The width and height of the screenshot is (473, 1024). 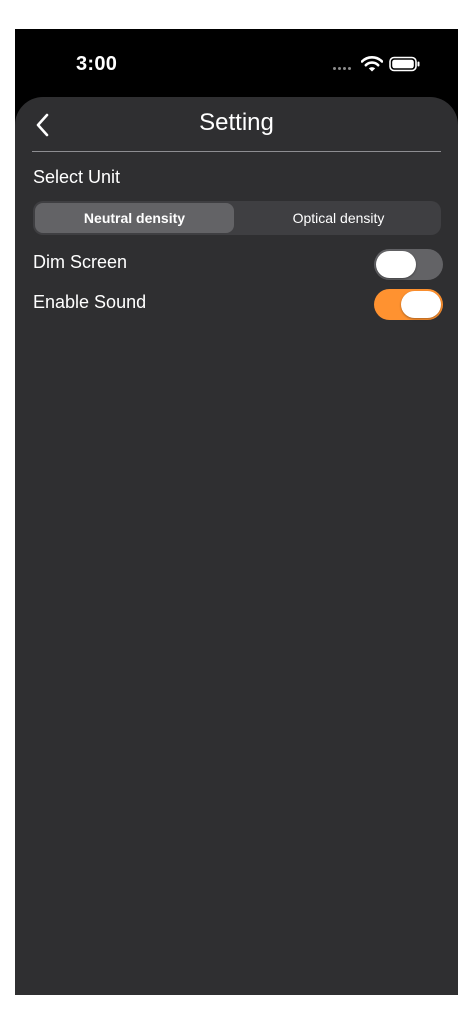 I want to click on header-divider, so click(x=236, y=151).